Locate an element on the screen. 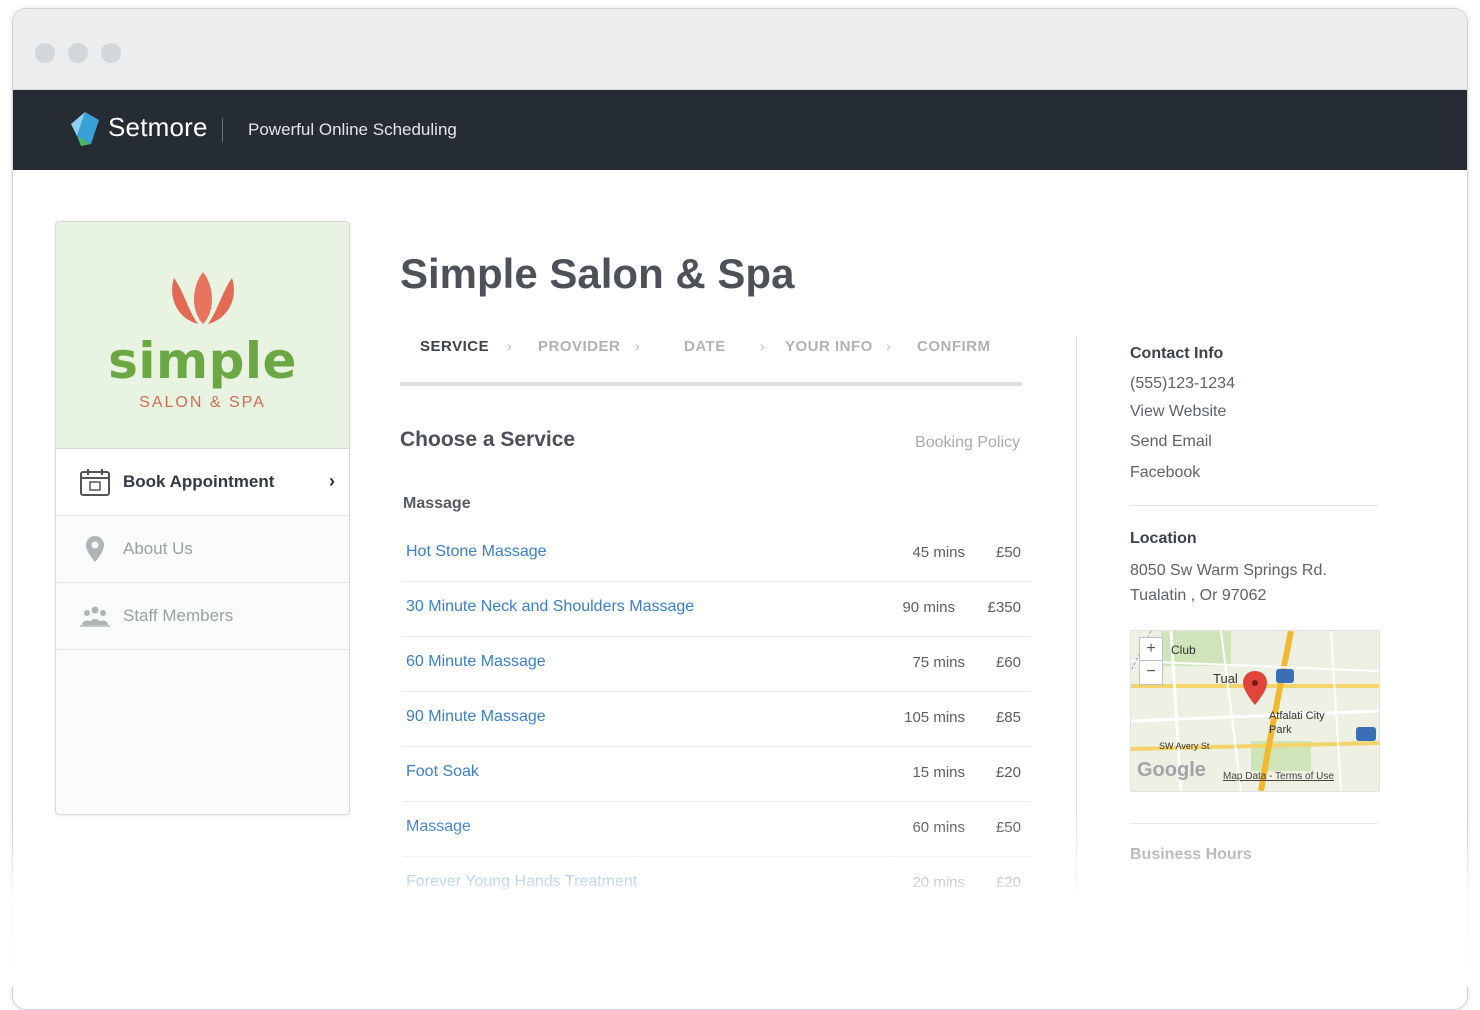 The height and width of the screenshot is (1010, 1480). page-title: Simple Salon & Spa is located at coordinates (597, 273).